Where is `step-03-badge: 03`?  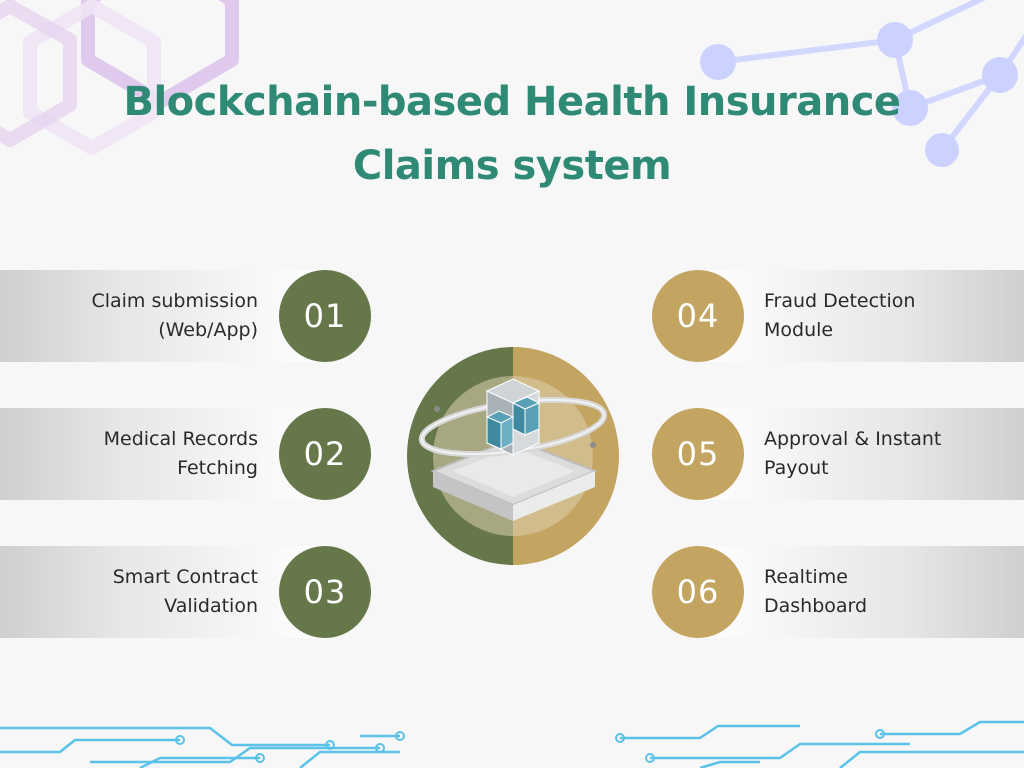 step-03-badge: 03 is located at coordinates (325, 592).